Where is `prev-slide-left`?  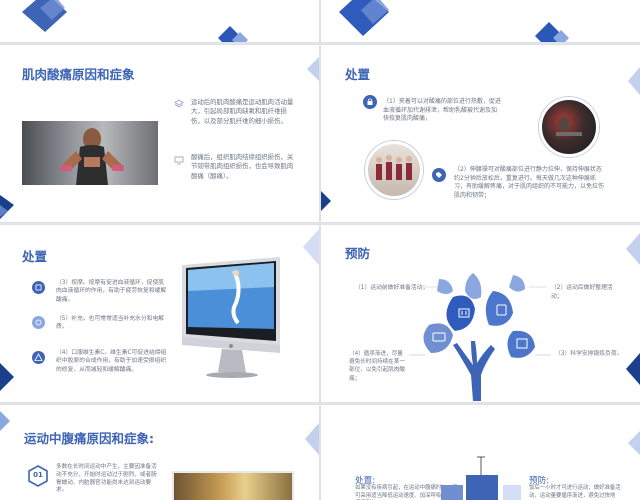
prev-slide-left is located at coordinates (159, 21).